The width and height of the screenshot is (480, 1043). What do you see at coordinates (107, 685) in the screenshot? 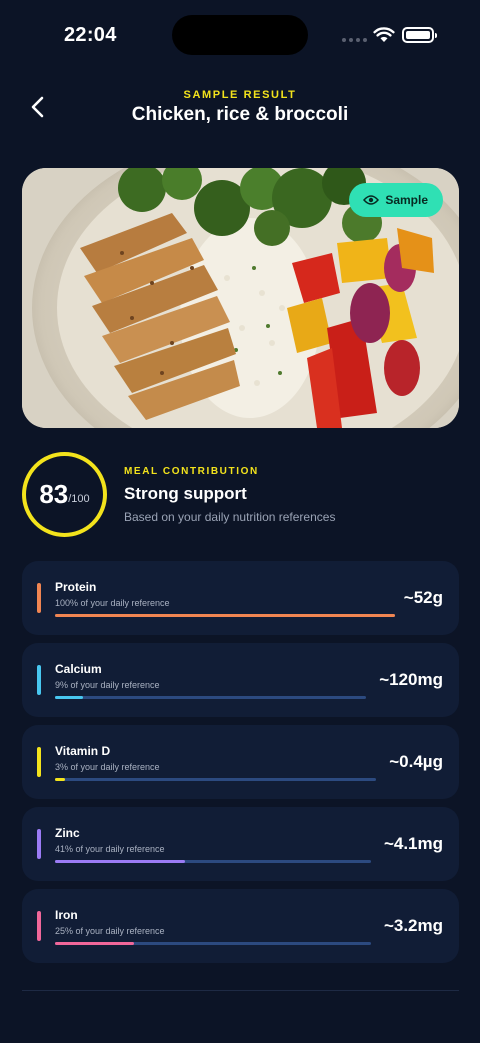
I see `nutrient-reference: 9% of your daily reference` at bounding box center [107, 685].